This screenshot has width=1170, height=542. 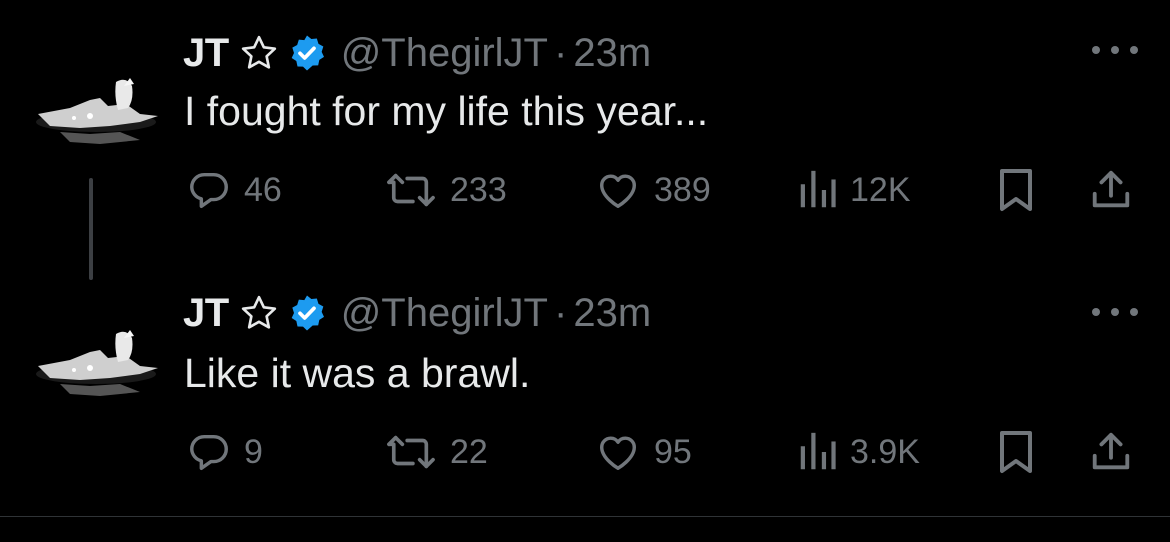 I want to click on views-button: 12K, so click(x=854, y=190).